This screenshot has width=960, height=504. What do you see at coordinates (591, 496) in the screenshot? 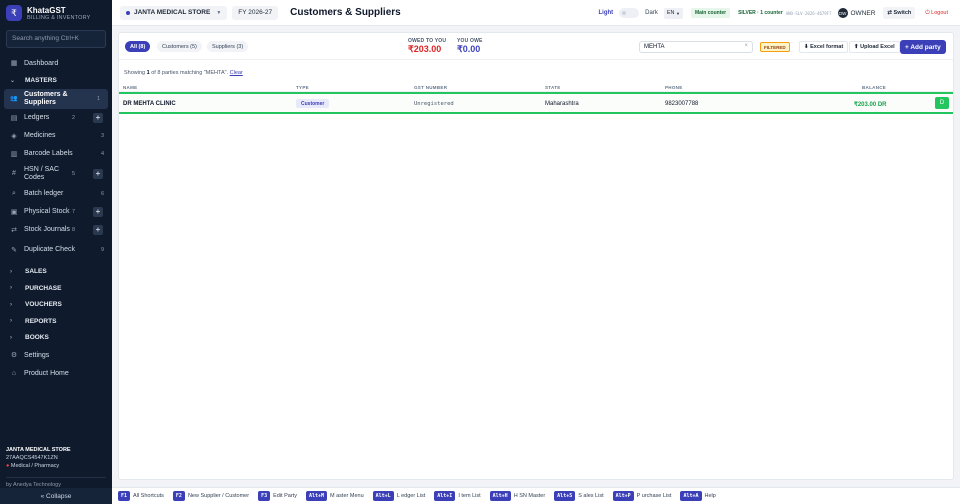
I see `shortcut-label: S ales List` at bounding box center [591, 496].